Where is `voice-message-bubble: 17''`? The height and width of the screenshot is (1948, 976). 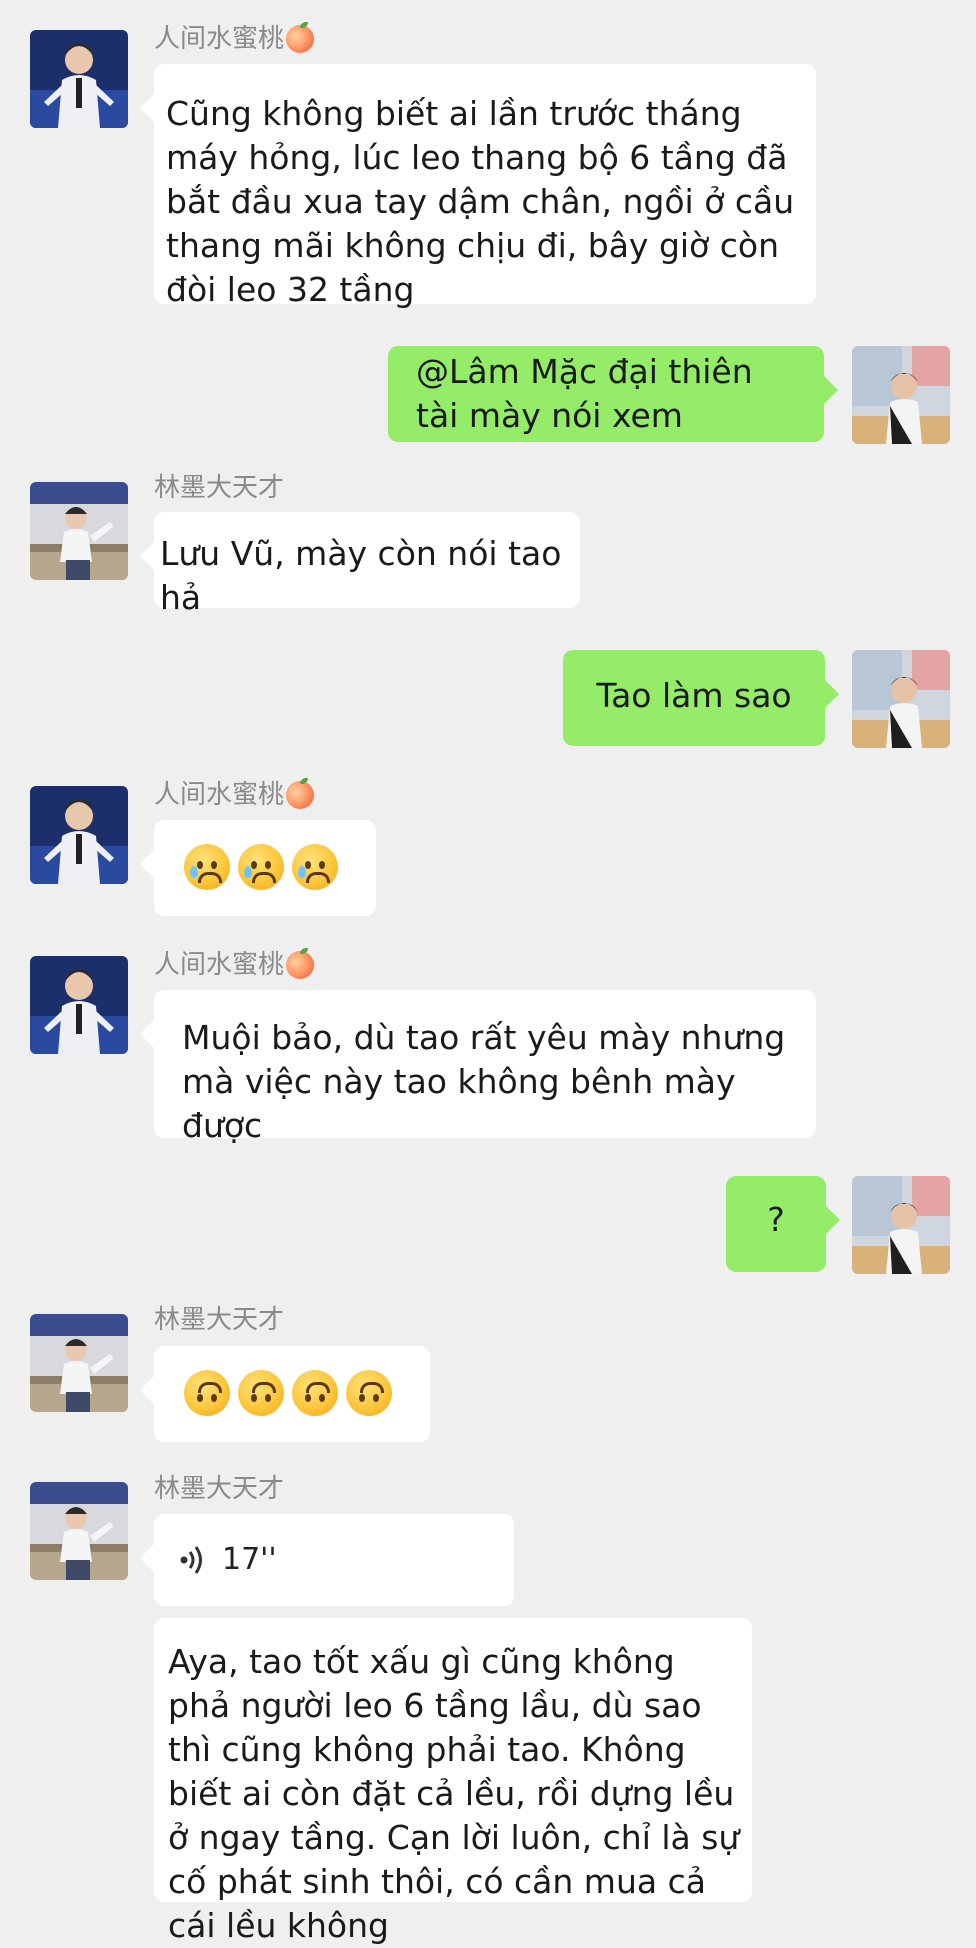 voice-message-bubble: 17'' is located at coordinates (327, 1560).